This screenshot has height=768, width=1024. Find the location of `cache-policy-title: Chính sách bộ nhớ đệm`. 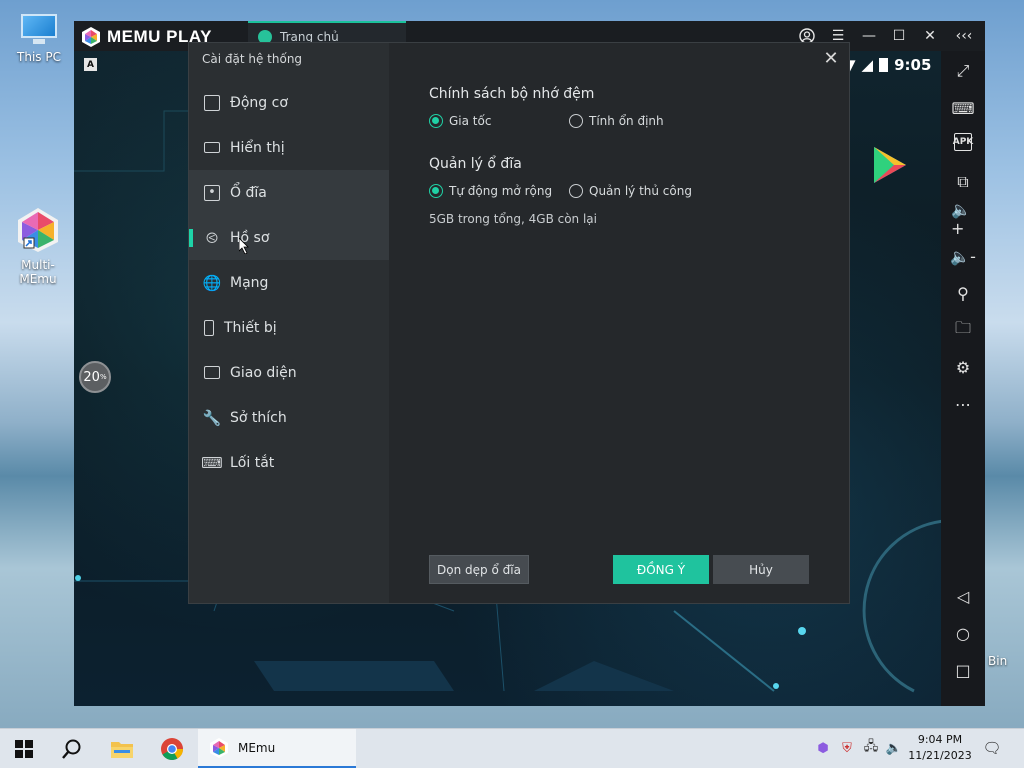

cache-policy-title: Chính sách bộ nhớ đệm is located at coordinates (512, 94).